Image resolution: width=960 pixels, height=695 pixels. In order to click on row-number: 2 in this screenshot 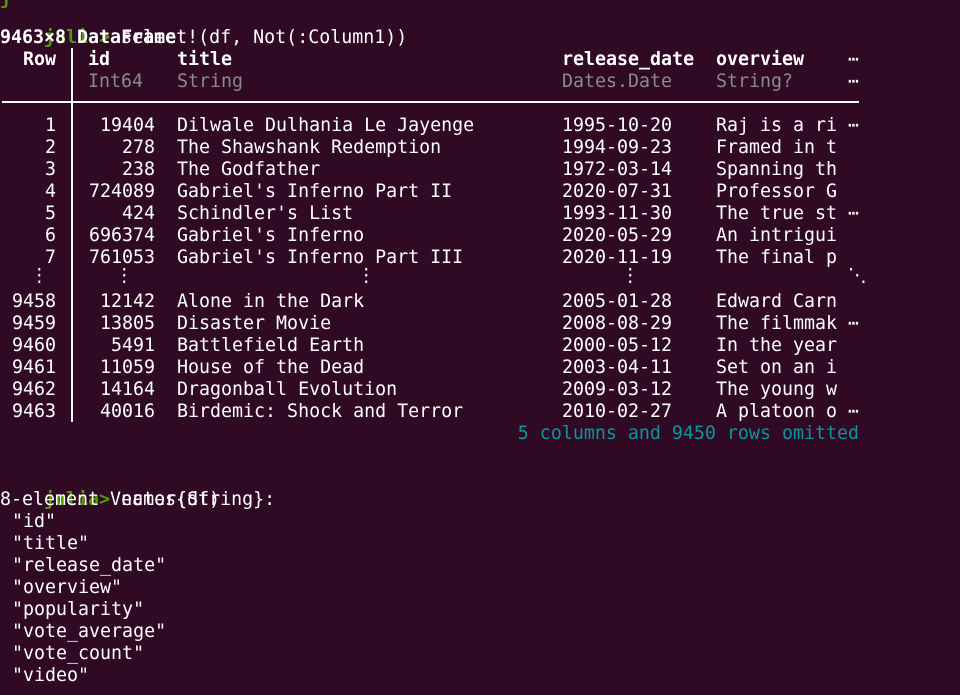, I will do `click(50, 147)`.